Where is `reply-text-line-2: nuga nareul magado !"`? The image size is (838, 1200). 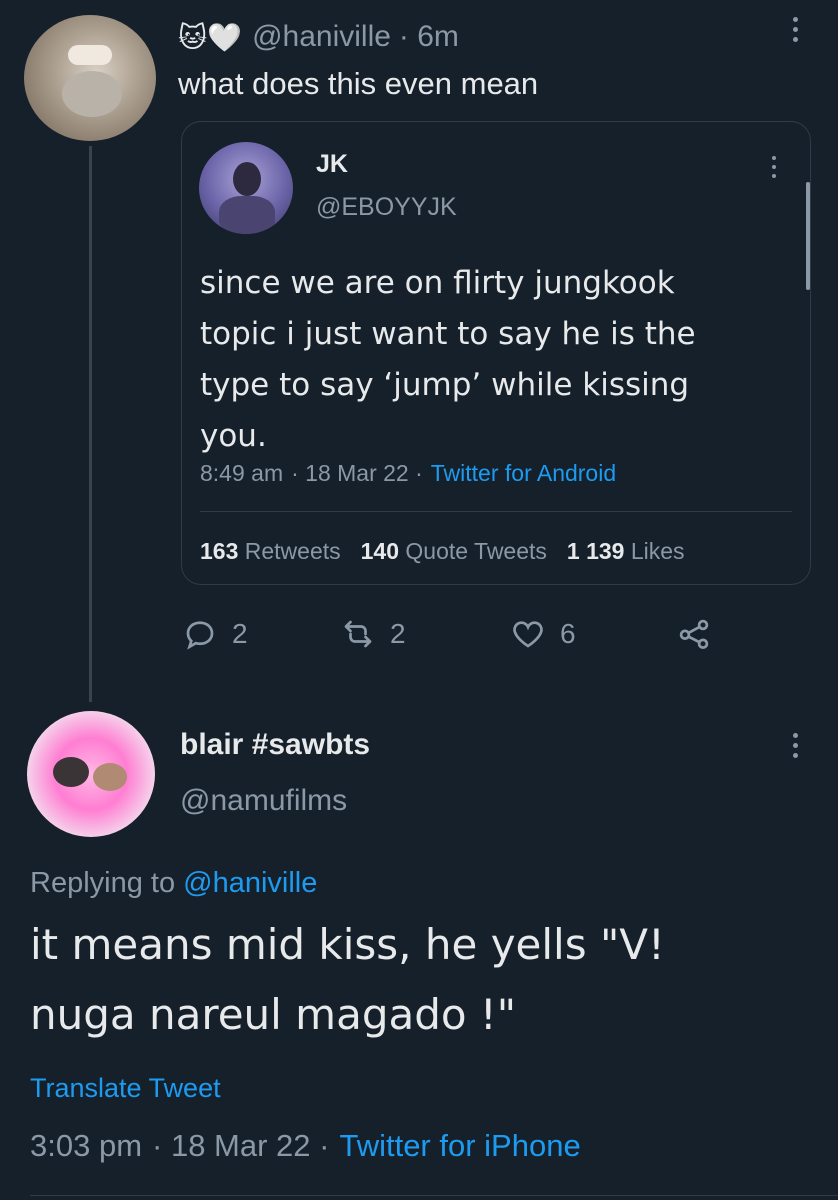
reply-text-line-2: nuga nareul magado !" is located at coordinates (273, 1014).